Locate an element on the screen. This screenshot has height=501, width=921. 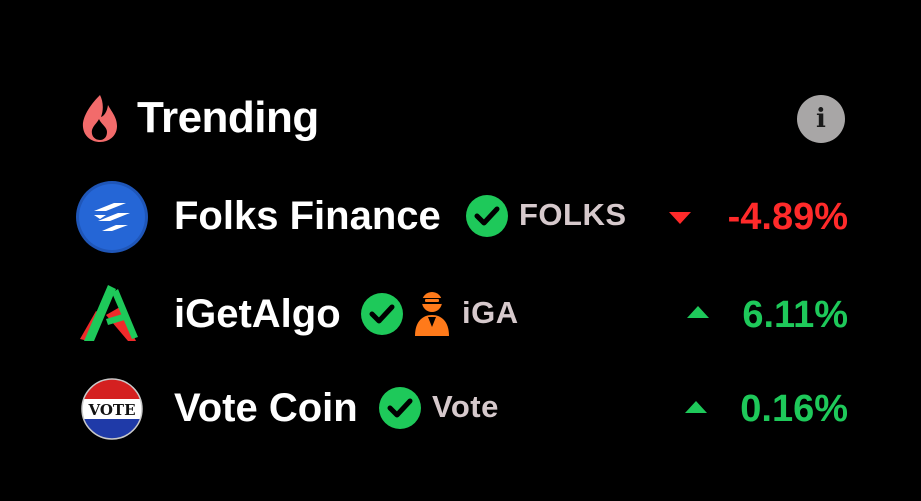
price-change: 0.16% is located at coordinates (794, 409).